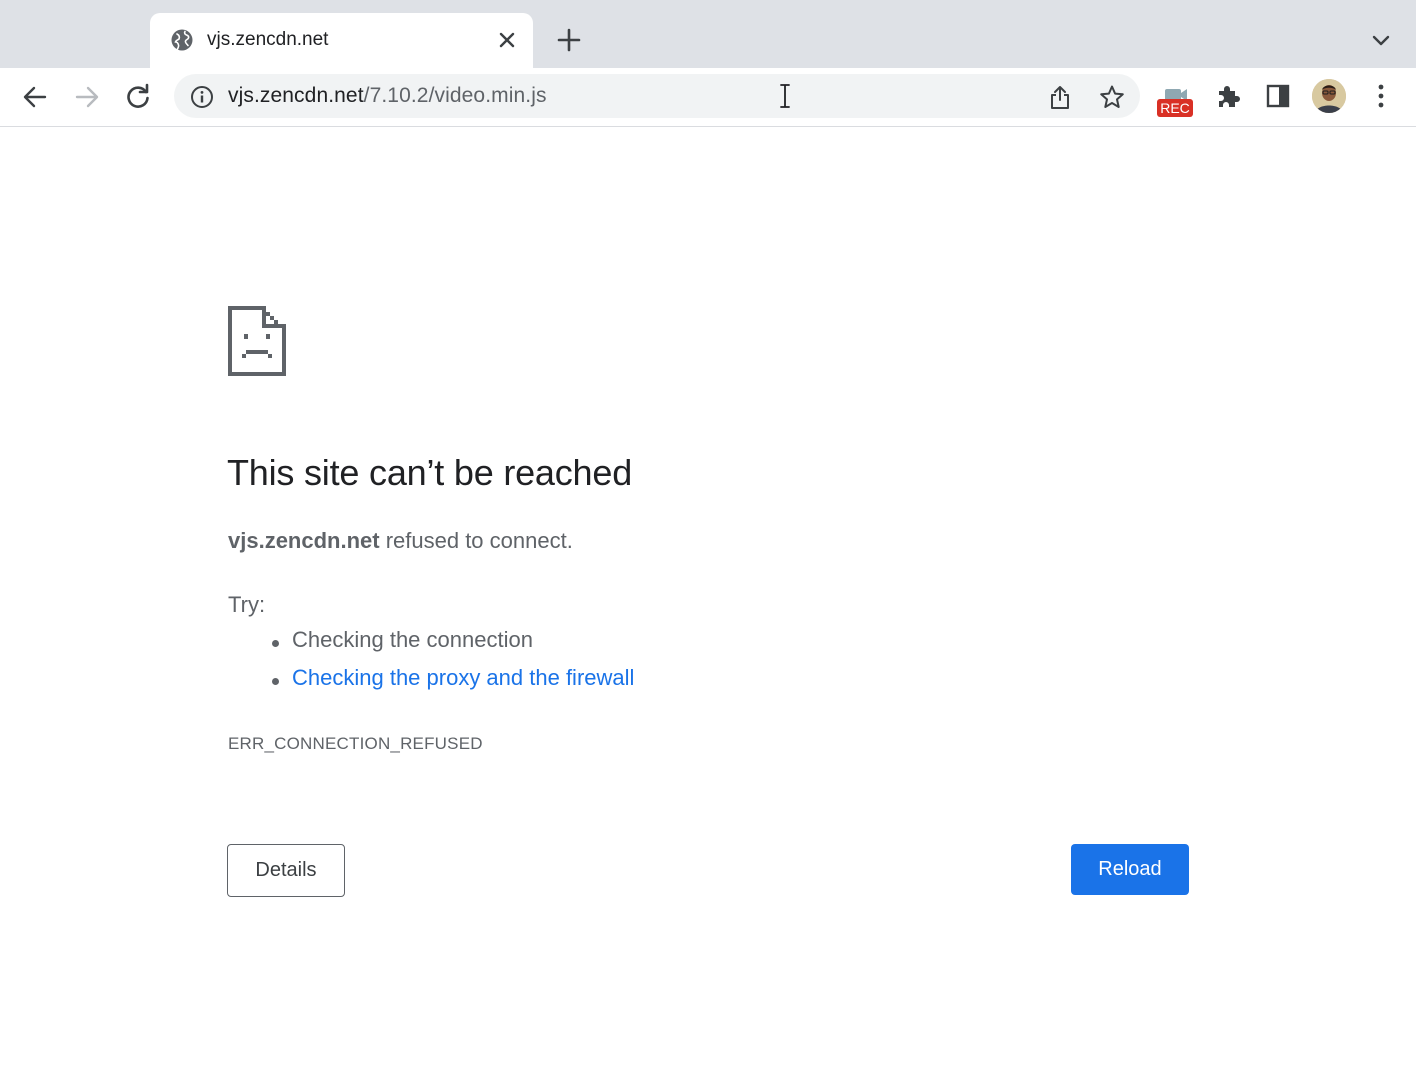 The width and height of the screenshot is (1416, 1080). I want to click on address-bar: vjs.zencdn.net/7.10.2/video.min.js, so click(657, 96).